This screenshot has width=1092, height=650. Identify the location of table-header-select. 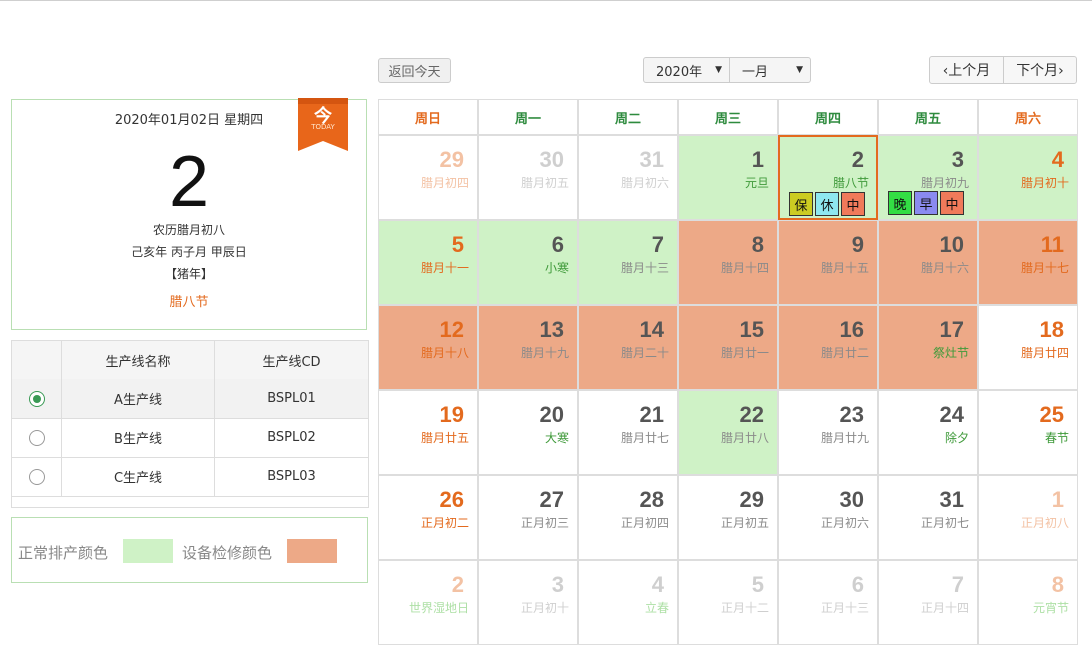
(37, 360).